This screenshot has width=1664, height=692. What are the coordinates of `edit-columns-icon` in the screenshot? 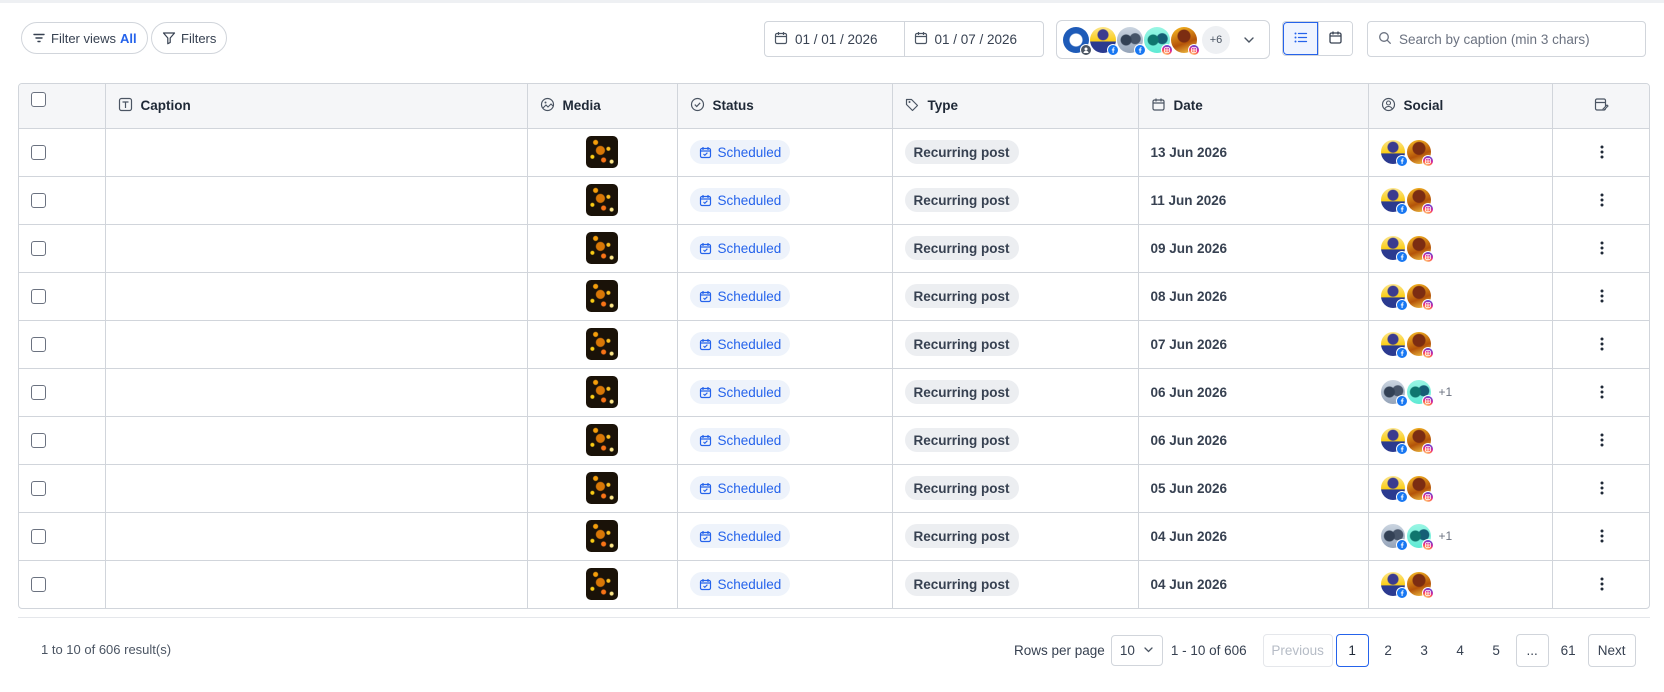 It's located at (1602, 104).